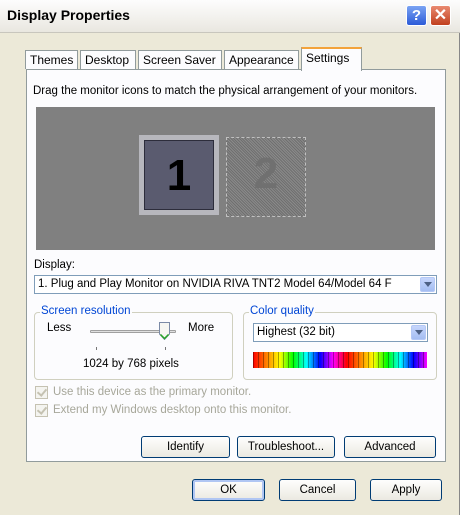  I want to click on color-quality-value: Highest (32 bit), so click(296, 332).